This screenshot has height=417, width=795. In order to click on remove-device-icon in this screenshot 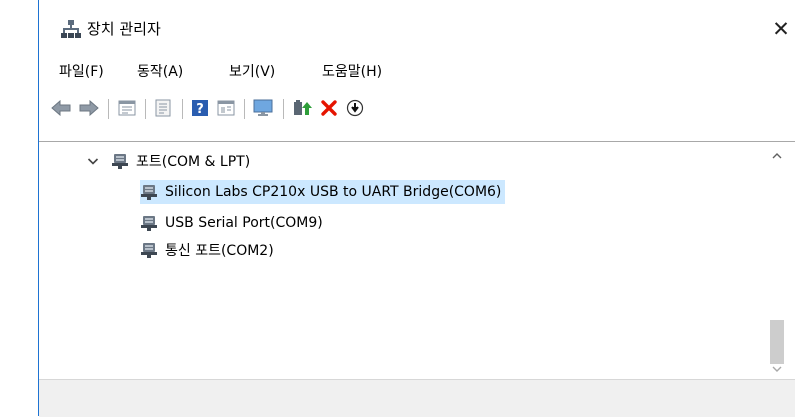, I will do `click(329, 108)`.